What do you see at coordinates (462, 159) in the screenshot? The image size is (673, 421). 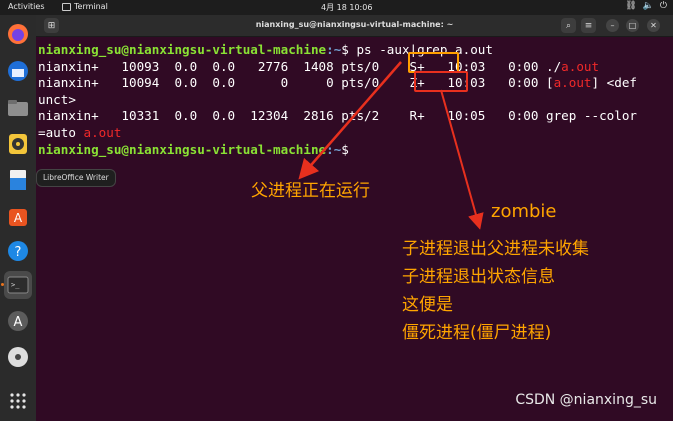 I see `arrow-to-zombie-label` at bounding box center [462, 159].